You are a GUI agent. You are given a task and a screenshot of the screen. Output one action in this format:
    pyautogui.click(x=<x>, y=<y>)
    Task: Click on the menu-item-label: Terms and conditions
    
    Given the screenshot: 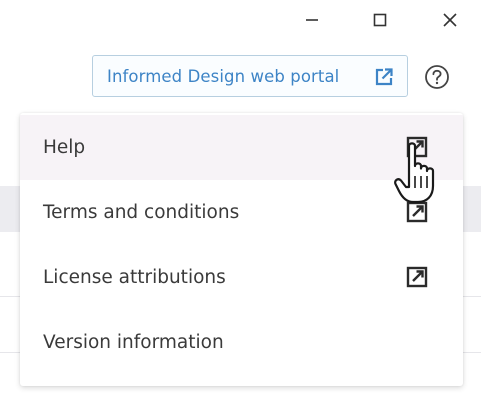 What is the action you would take?
    pyautogui.click(x=141, y=212)
    